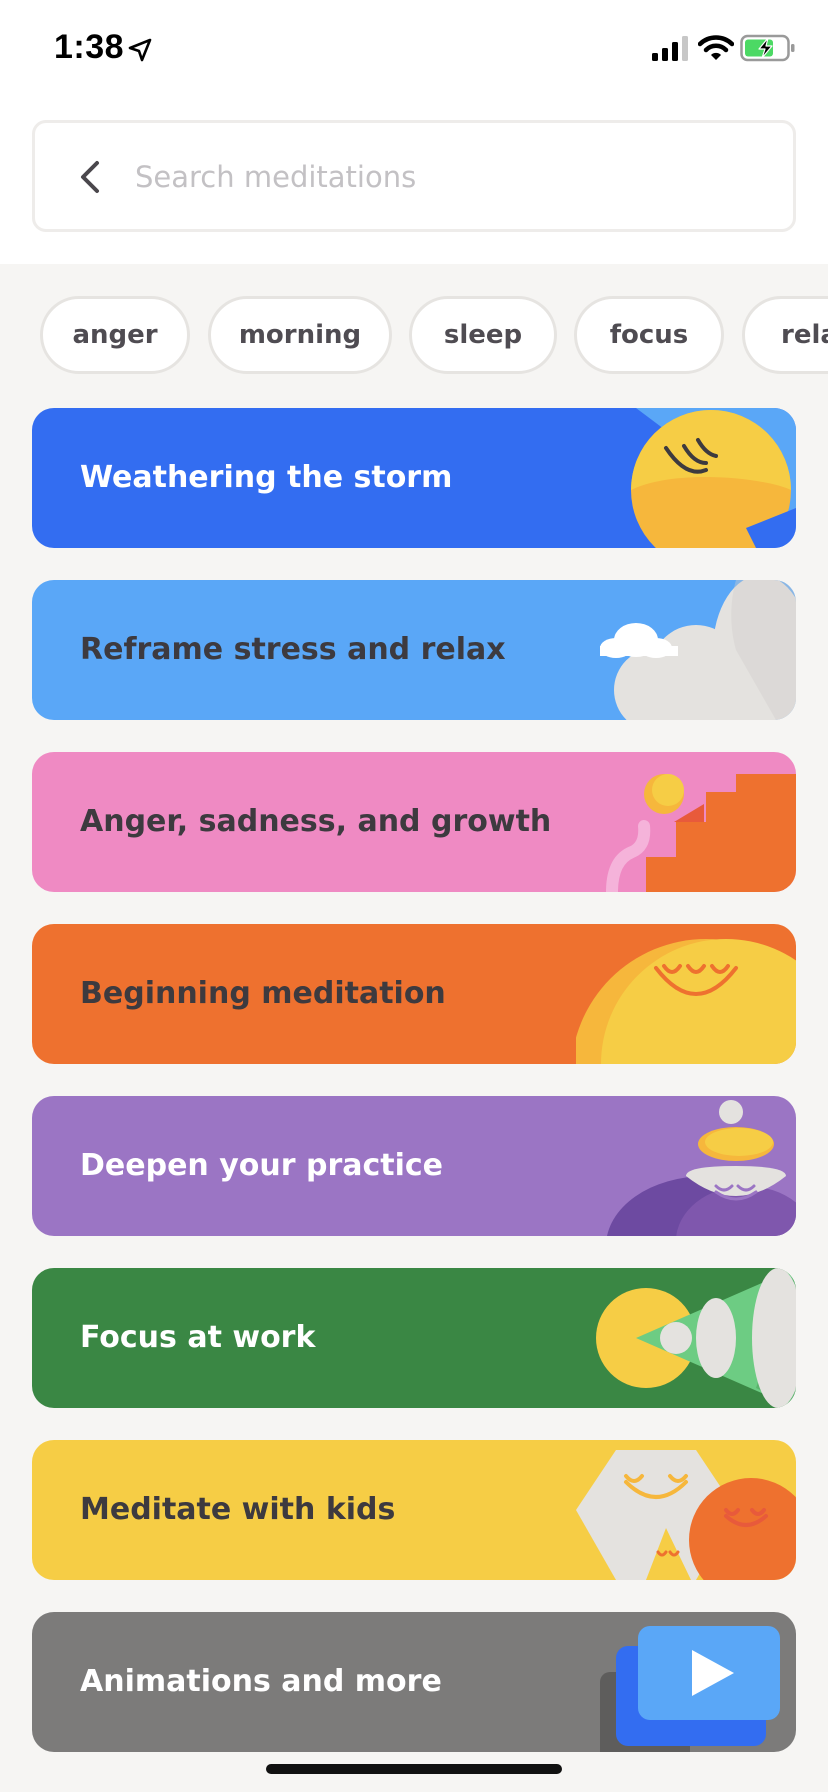 This screenshot has width=828, height=1792. What do you see at coordinates (698, 650) in the screenshot?
I see `cloud-illustration` at bounding box center [698, 650].